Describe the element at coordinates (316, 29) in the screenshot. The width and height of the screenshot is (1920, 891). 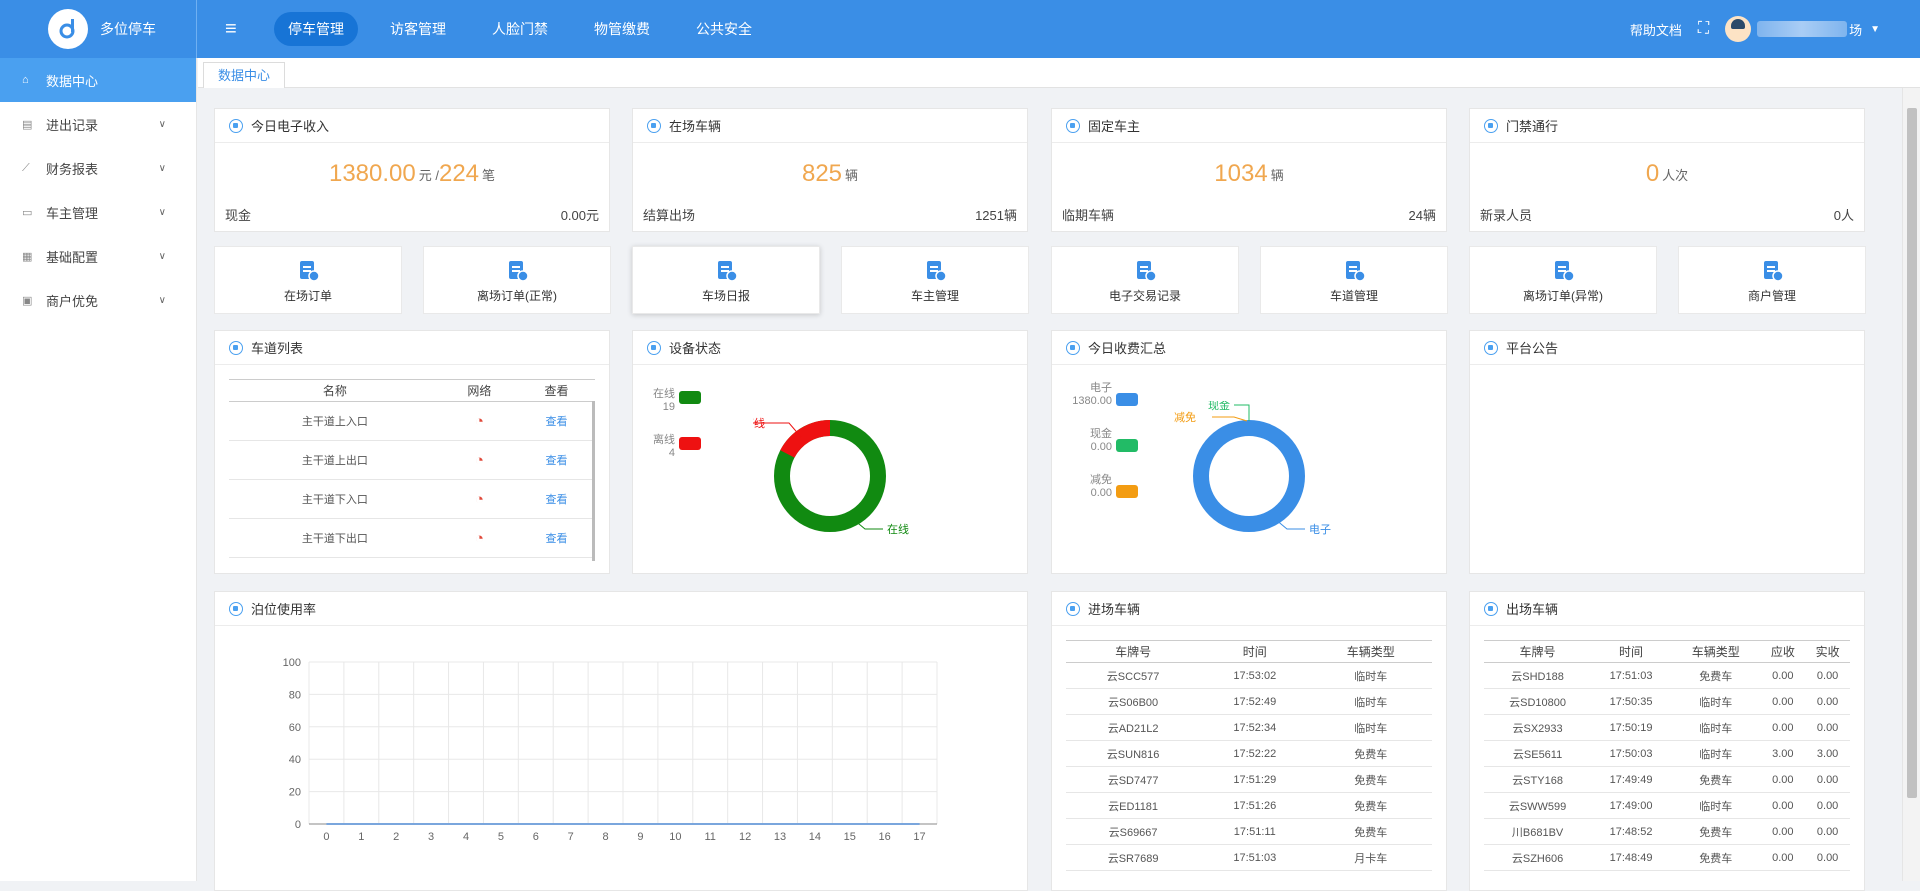
I see `topnav-item: 停车管理` at that location.